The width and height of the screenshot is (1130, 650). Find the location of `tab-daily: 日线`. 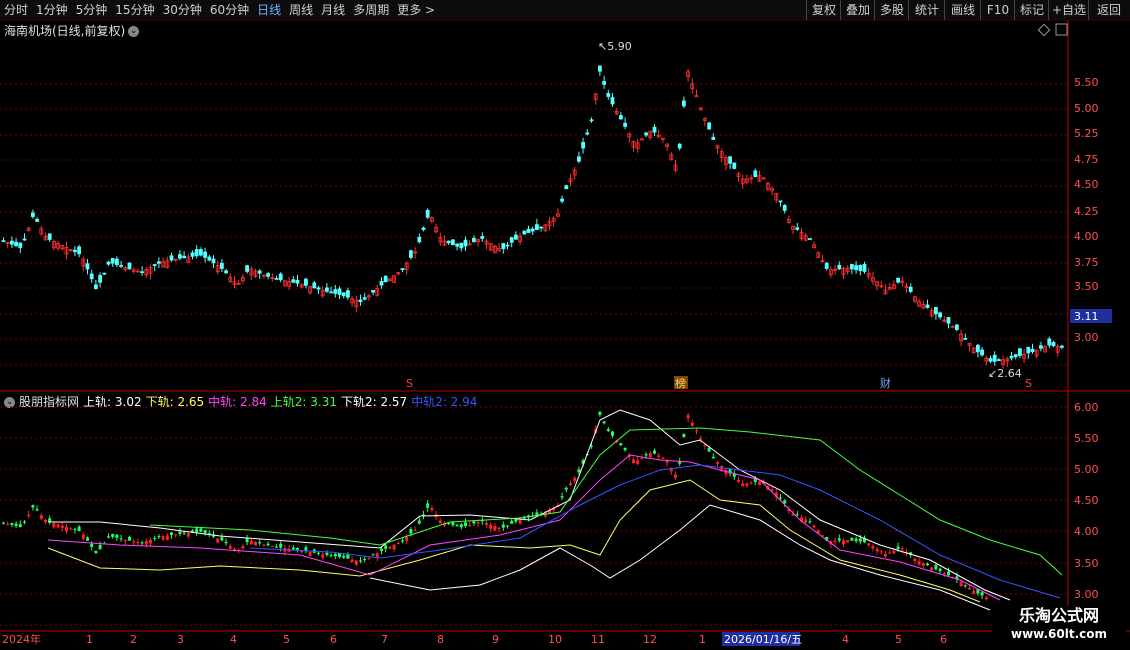

tab-daily: 日线 is located at coordinates (269, 10).